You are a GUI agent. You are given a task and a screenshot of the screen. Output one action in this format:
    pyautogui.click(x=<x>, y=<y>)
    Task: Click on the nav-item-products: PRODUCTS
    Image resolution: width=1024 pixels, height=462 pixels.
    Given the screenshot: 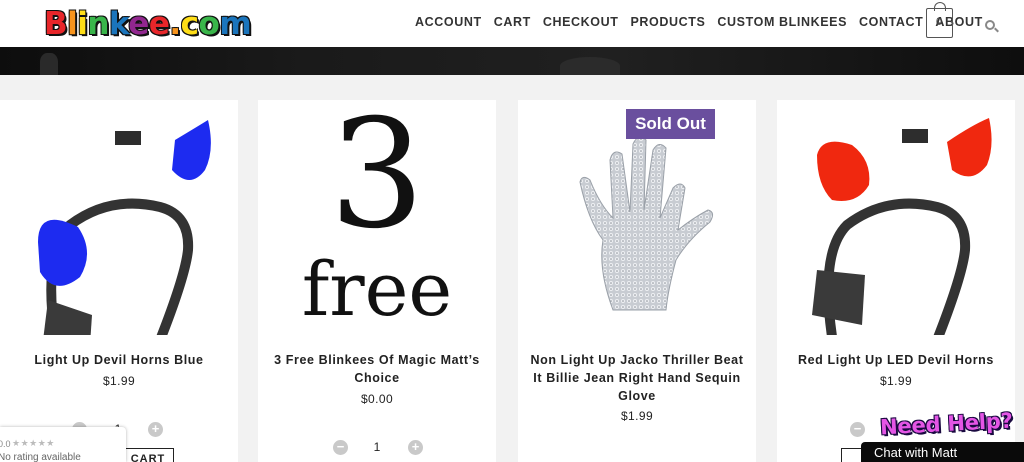 What is the action you would take?
    pyautogui.click(x=667, y=22)
    